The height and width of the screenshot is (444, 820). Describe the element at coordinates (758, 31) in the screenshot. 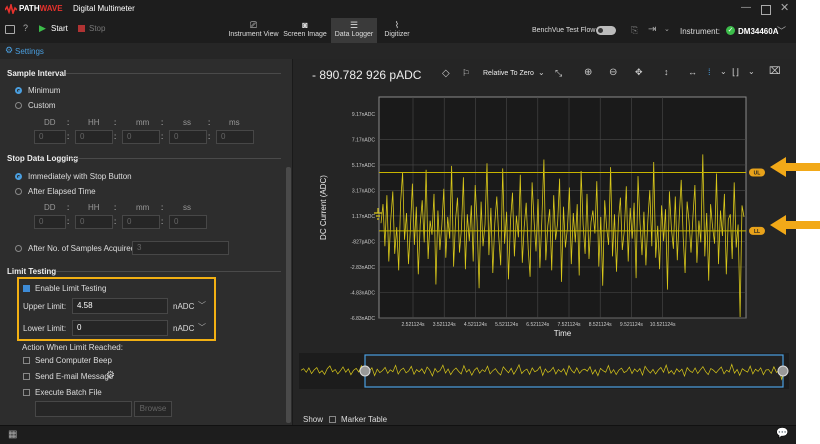

I see `instrument-name: DM34460A` at that location.